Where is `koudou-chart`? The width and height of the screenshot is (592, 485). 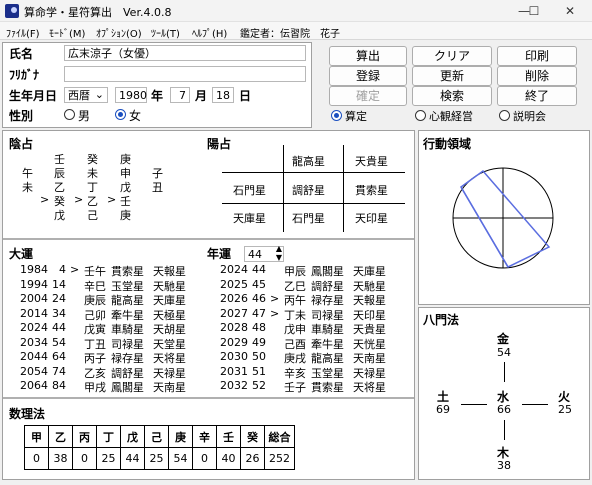
koudou-chart is located at coordinates (503, 218).